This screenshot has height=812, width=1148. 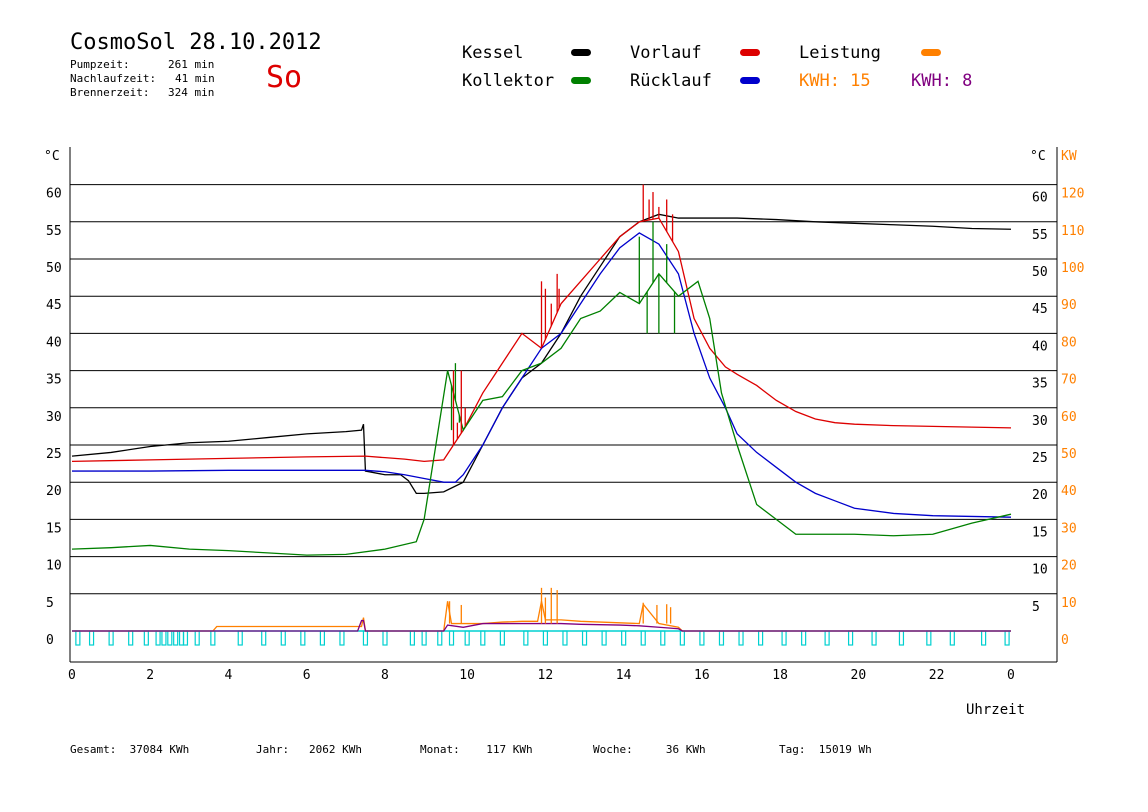 I want to click on y-unit-right: °C, so click(x=1038, y=156).